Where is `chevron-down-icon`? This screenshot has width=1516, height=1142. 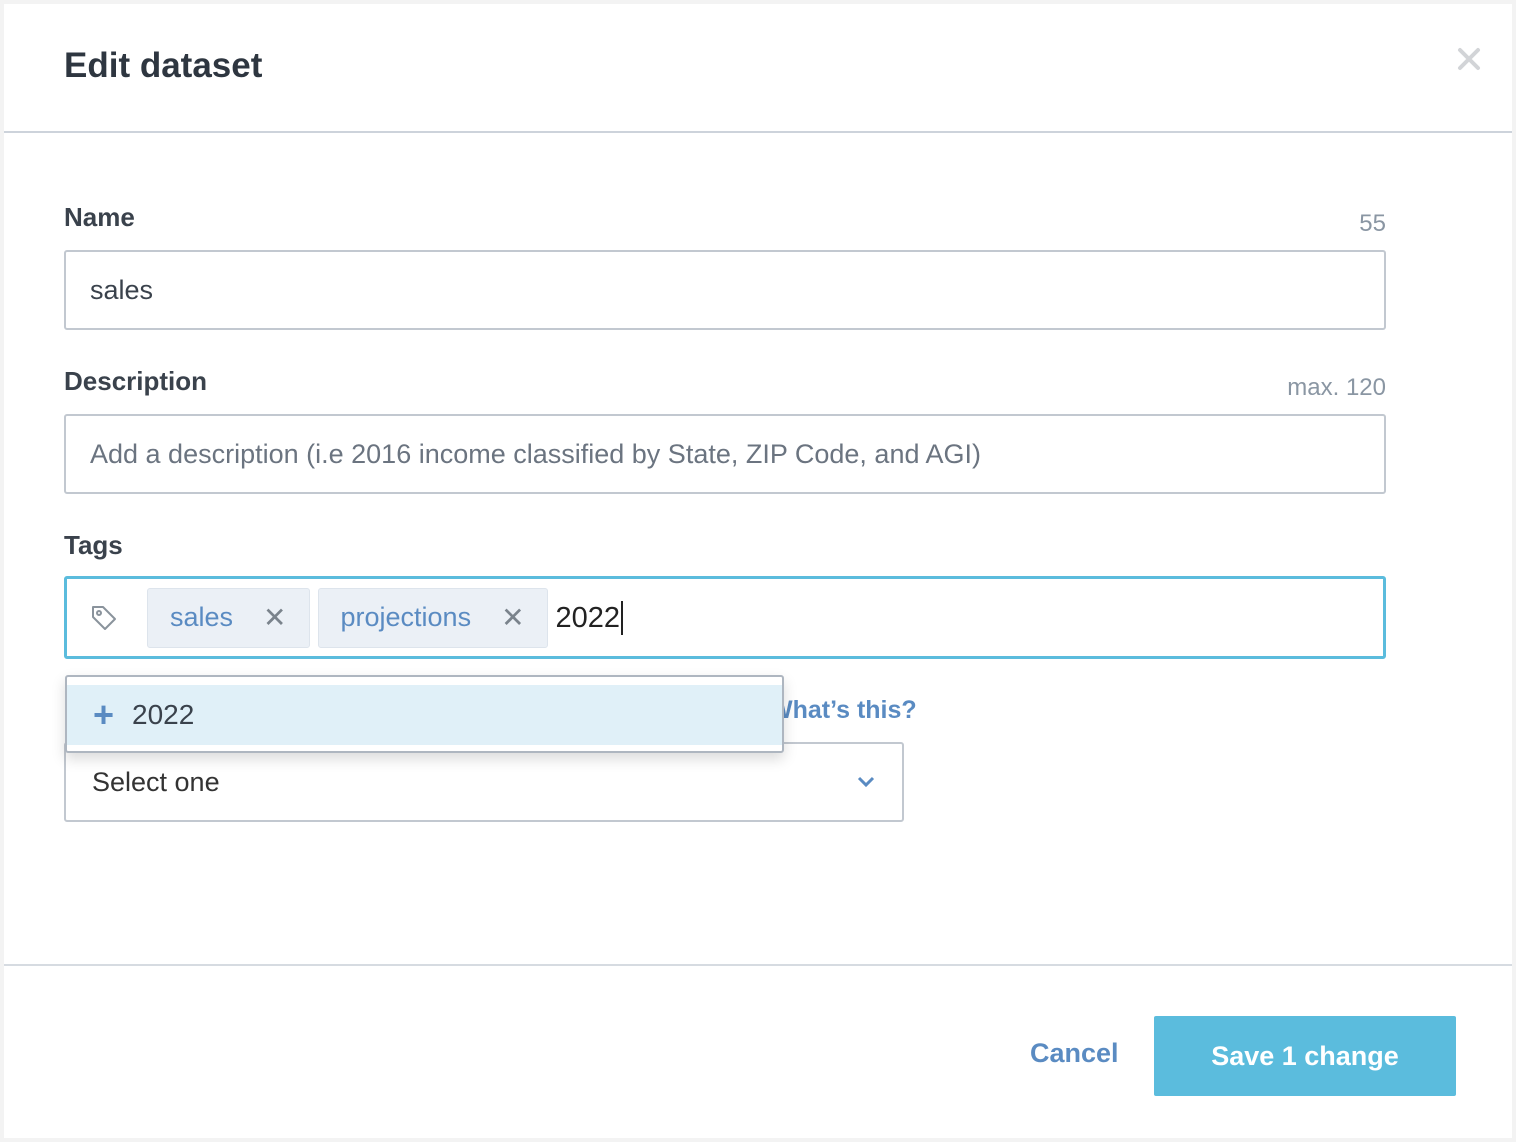
chevron-down-icon is located at coordinates (866, 782).